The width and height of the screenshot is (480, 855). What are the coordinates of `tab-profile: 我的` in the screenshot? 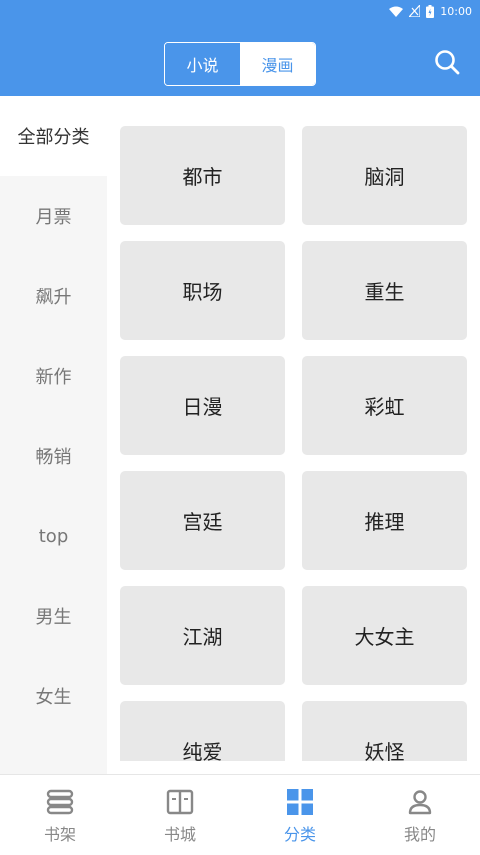 It's located at (420, 815).